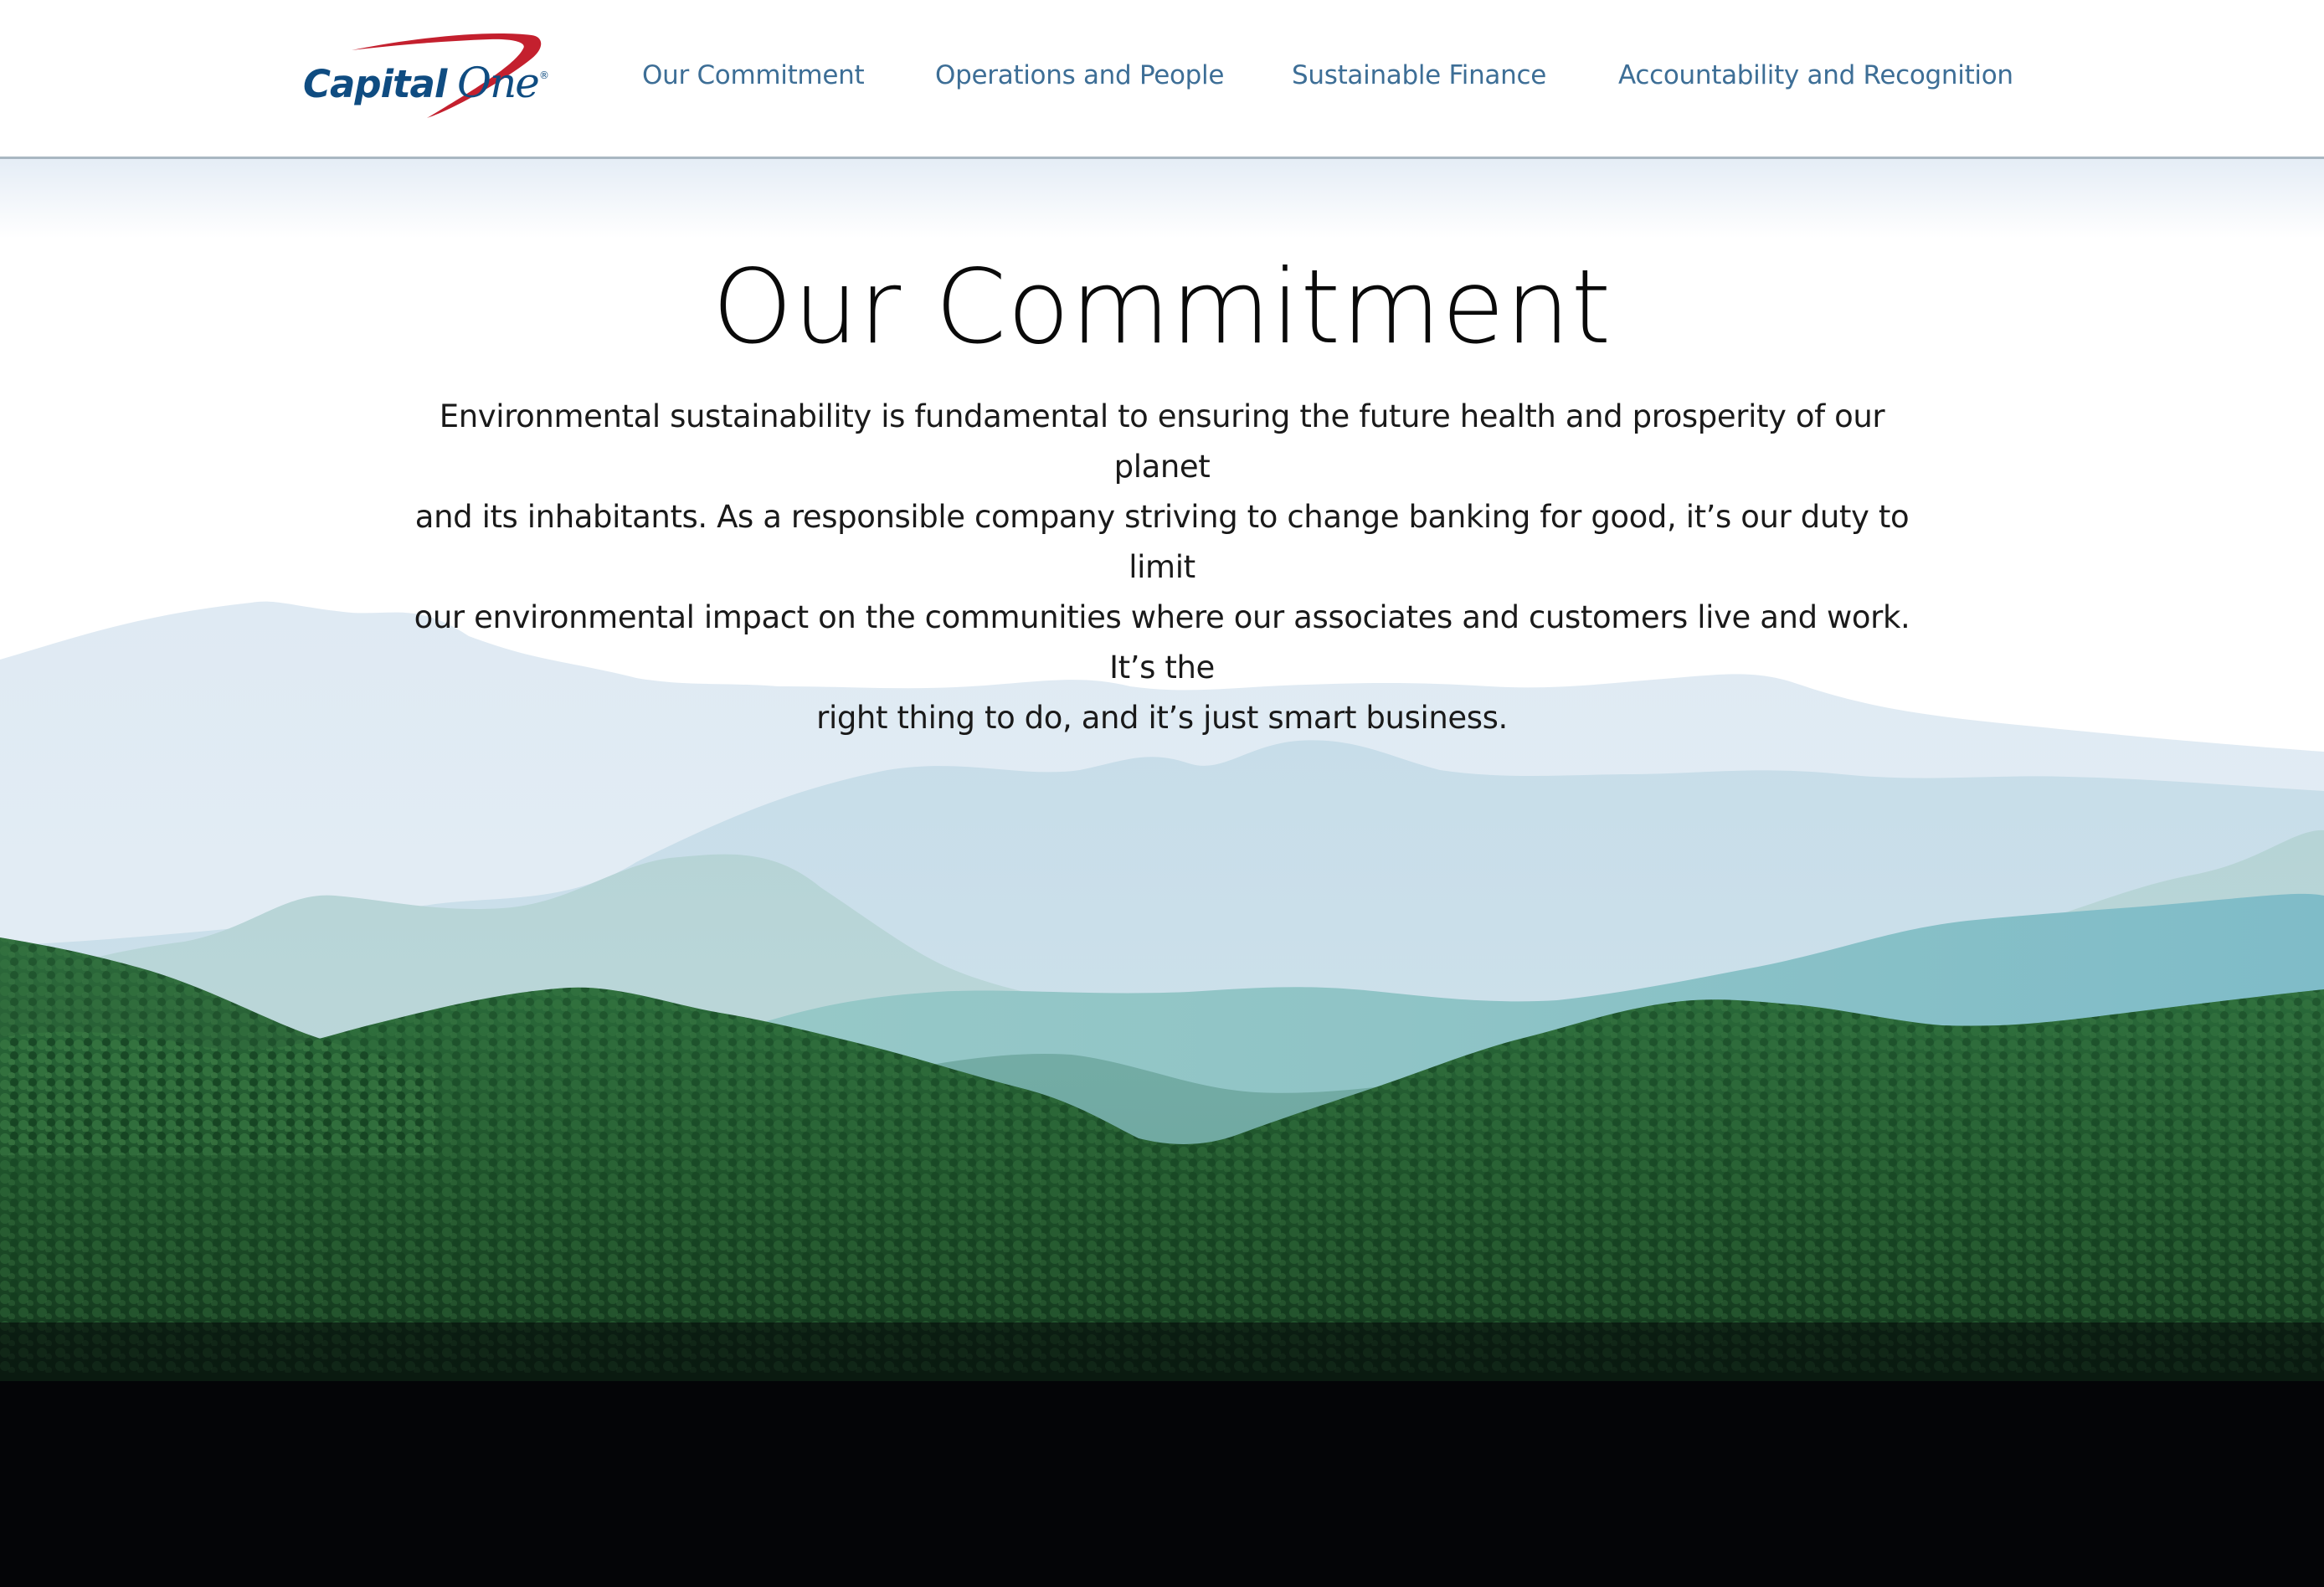 This screenshot has width=2324, height=1587. What do you see at coordinates (1162, 307) in the screenshot?
I see `page-title: Our Commitment` at bounding box center [1162, 307].